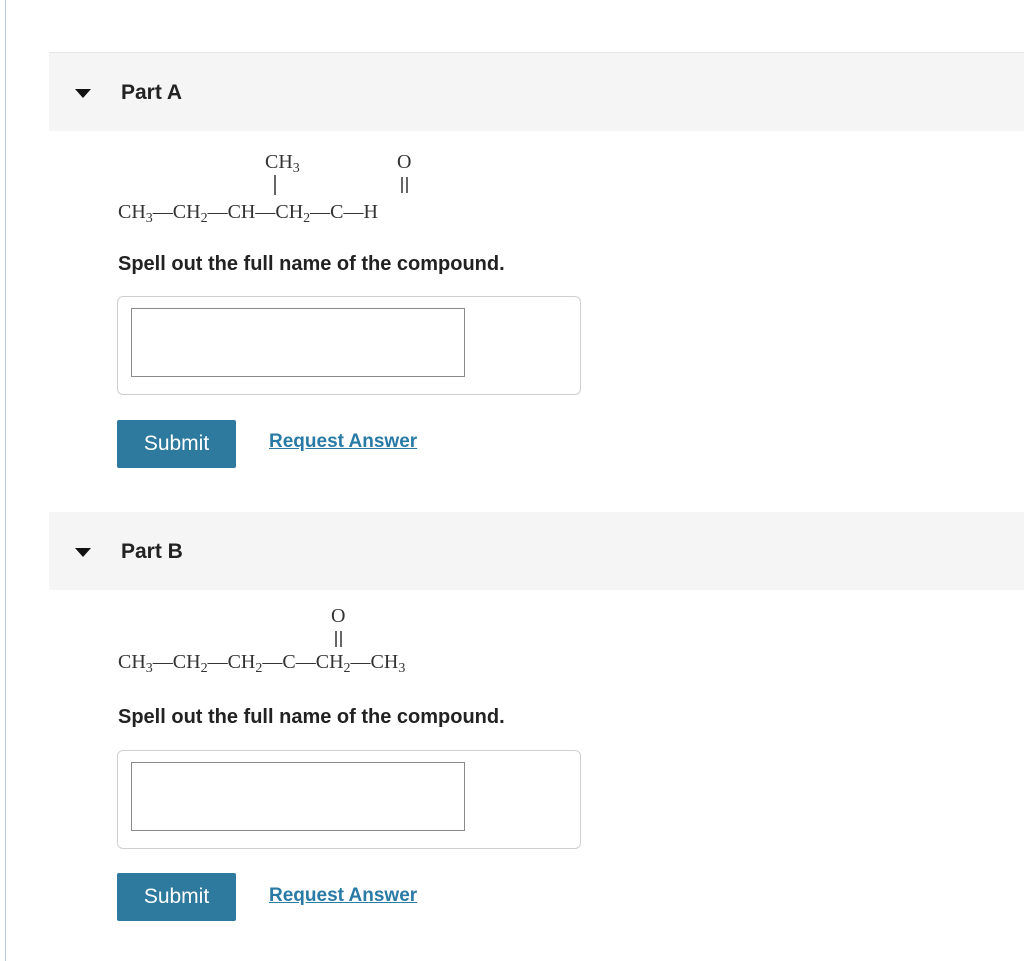 The height and width of the screenshot is (961, 1024). I want to click on part-a-structural-formula: CH3 O CH3—CH2—CH—CH2—C—H, so click(264, 188).